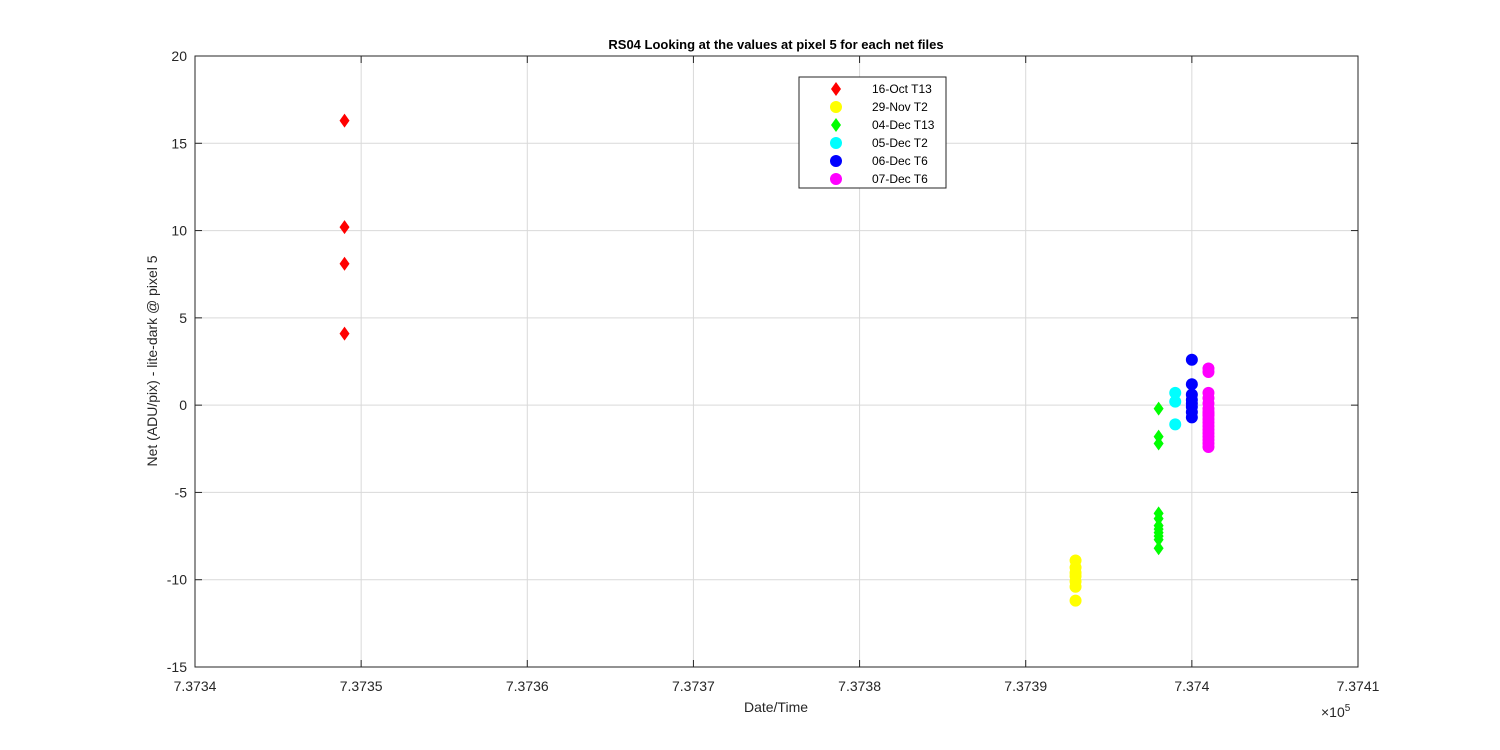 The image size is (1500, 750). Describe the element at coordinates (183, 405) in the screenshot. I see `y-tick-label: 0` at that location.